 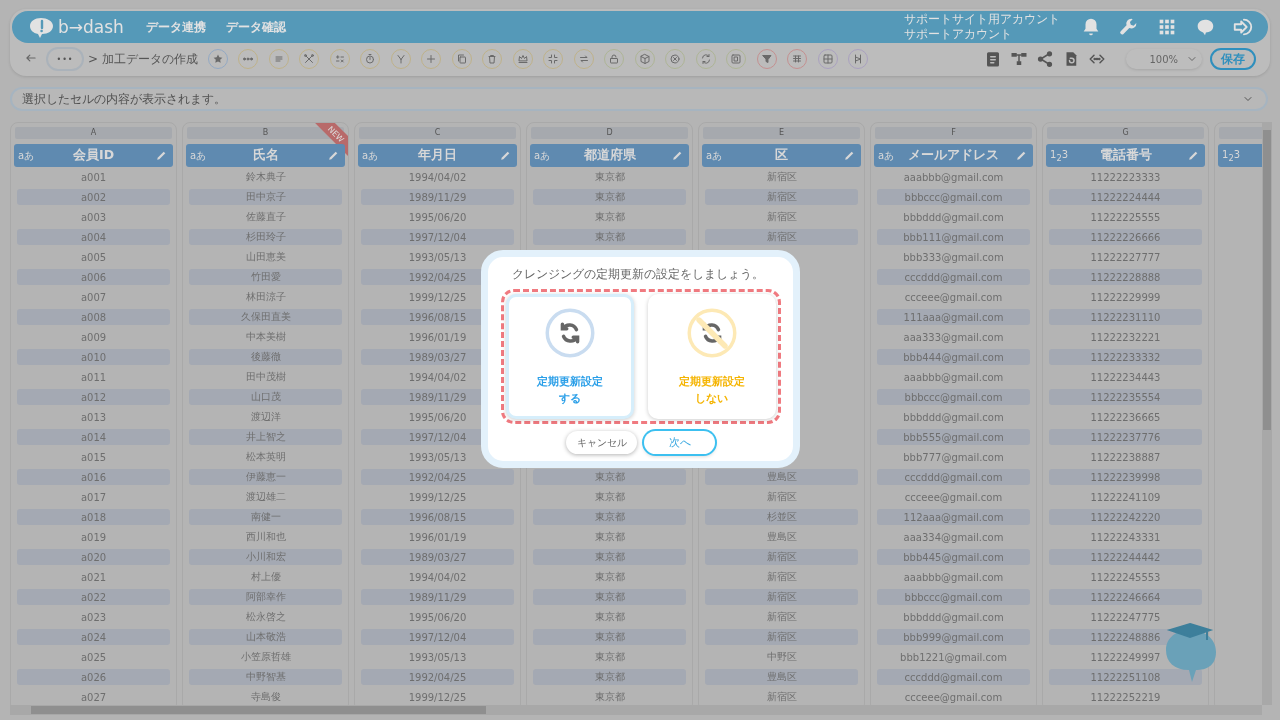 I want to click on table-cell-text: a009, so click(x=93, y=337).